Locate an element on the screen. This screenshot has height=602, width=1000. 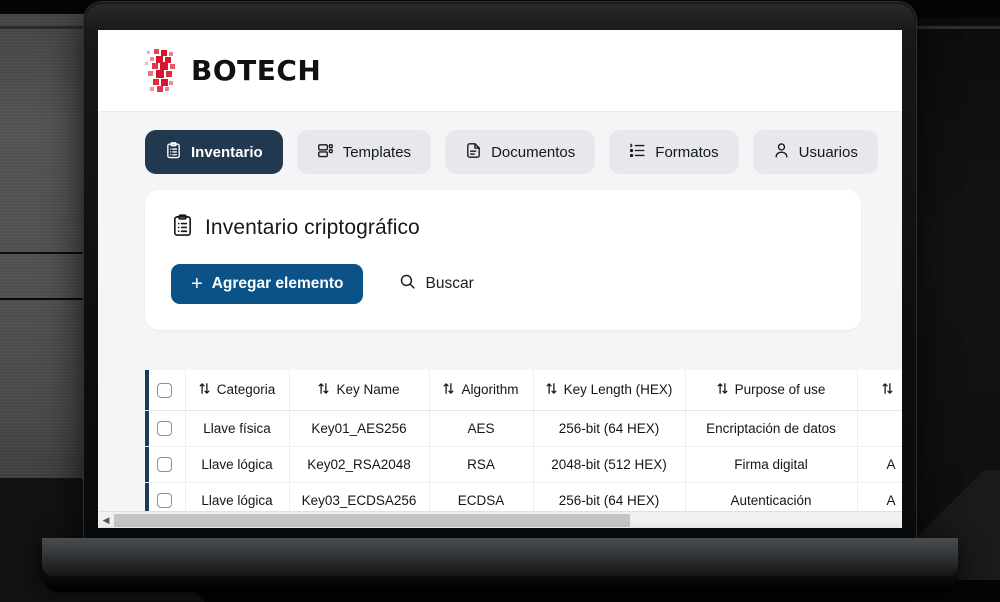
scrollbar-thumb is located at coordinates (372, 520).